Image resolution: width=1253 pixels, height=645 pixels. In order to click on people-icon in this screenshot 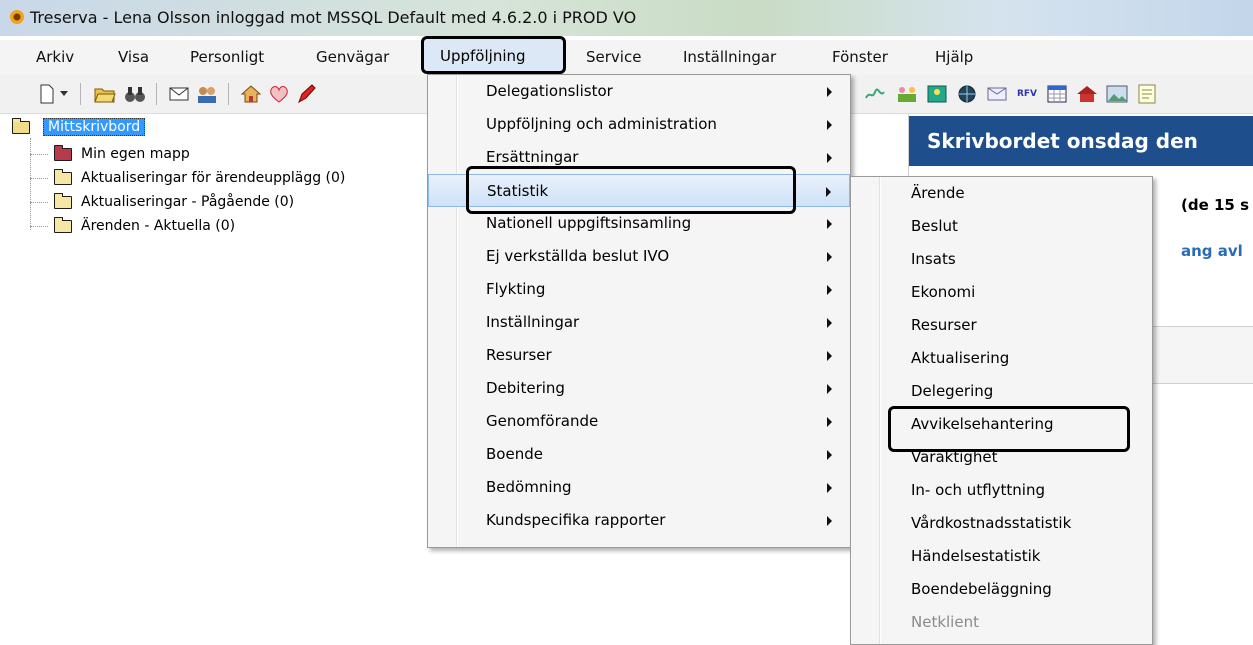, I will do `click(207, 94)`.